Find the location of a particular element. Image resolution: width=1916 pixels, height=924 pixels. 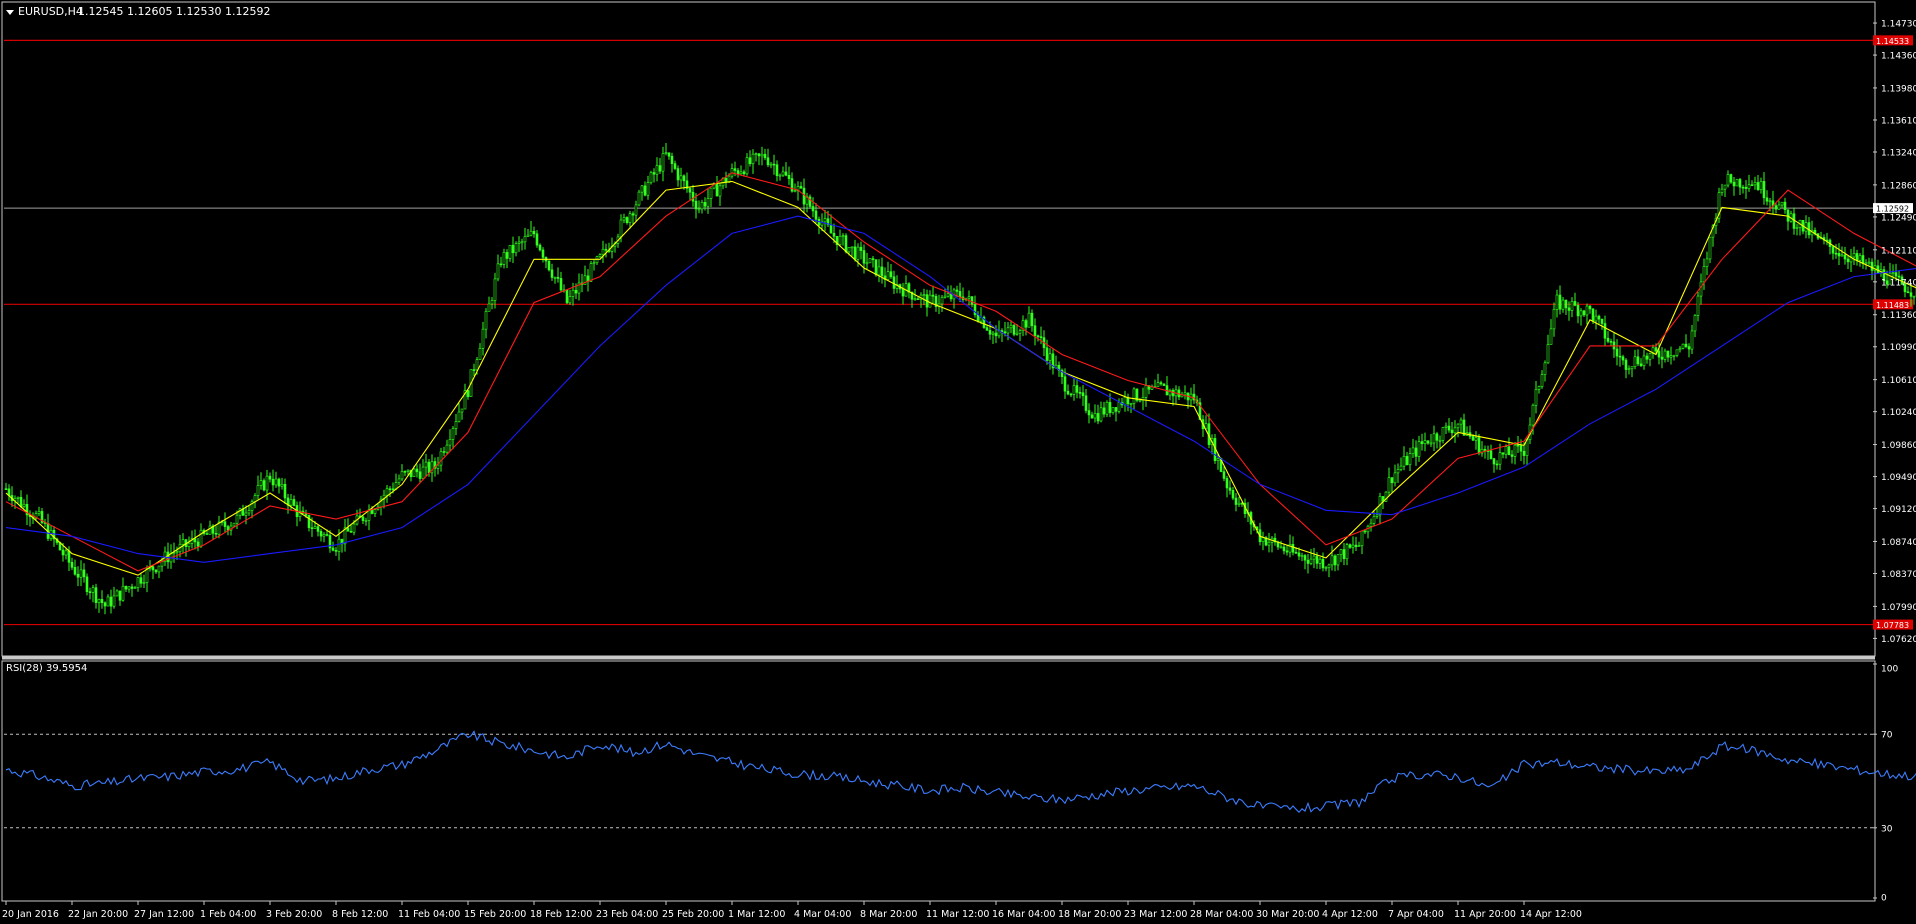

price-axis-label: 1.09120 is located at coordinates (1898, 510).